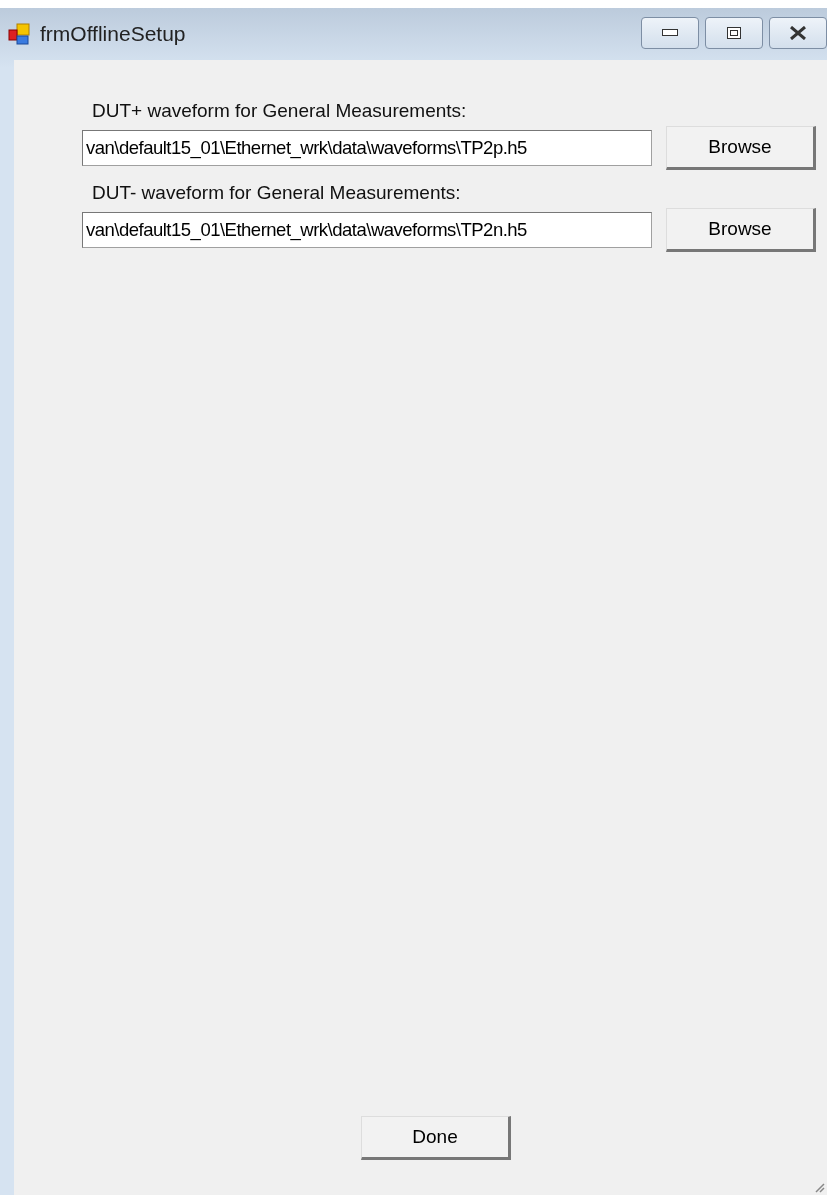 This screenshot has width=827, height=1195. I want to click on path-field: van\default15_01\Ethernet_wrk\data\waveforms\TP2n.h5, so click(367, 230).